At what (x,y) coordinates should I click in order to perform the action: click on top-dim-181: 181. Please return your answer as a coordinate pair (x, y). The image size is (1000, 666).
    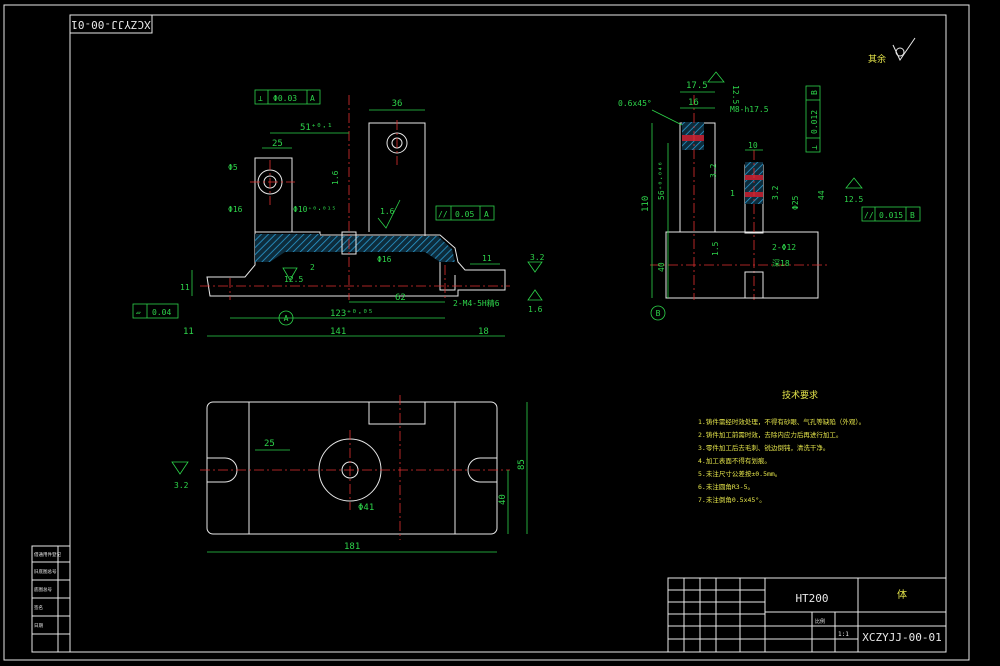
    Looking at the image, I should click on (352, 547).